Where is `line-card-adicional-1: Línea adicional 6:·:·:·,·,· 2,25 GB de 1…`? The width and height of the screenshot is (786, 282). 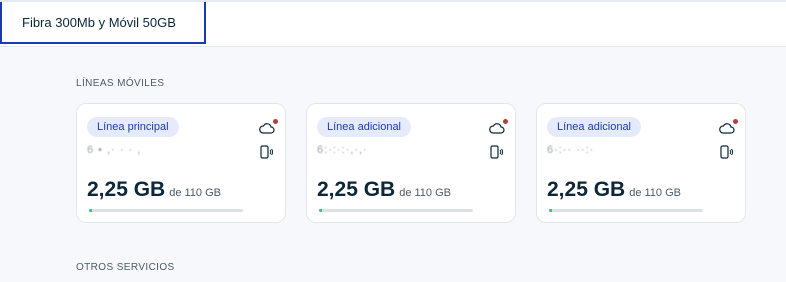 line-card-adicional-1: Línea adicional 6:·:·:·,·,· 2,25 GB de 1… is located at coordinates (411, 163).